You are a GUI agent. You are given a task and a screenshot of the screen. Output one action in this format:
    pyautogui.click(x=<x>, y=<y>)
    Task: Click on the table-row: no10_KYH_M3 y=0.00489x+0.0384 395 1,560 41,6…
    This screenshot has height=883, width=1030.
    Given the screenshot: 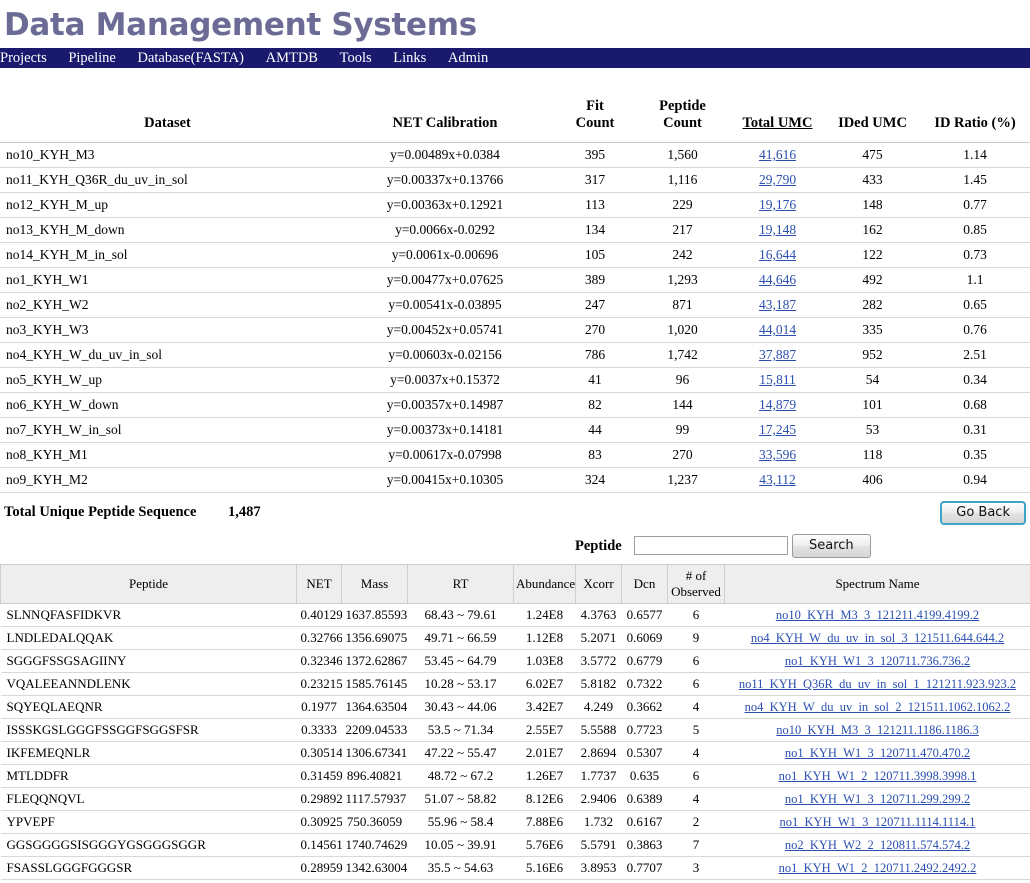 What is the action you would take?
    pyautogui.click(x=515, y=155)
    